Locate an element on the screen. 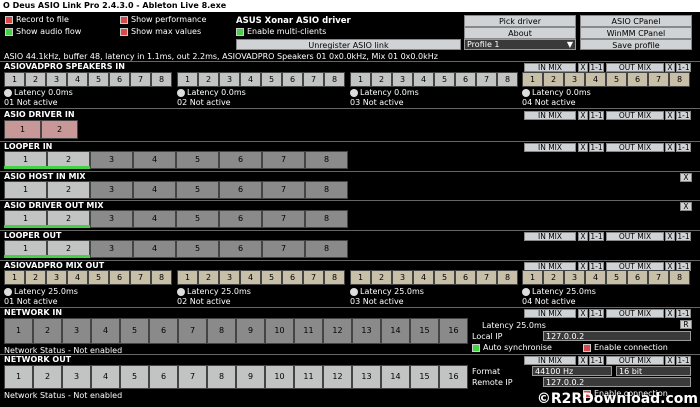 The height and width of the screenshot is (407, 700). network-in-channel-6: 6 is located at coordinates (163, 331).